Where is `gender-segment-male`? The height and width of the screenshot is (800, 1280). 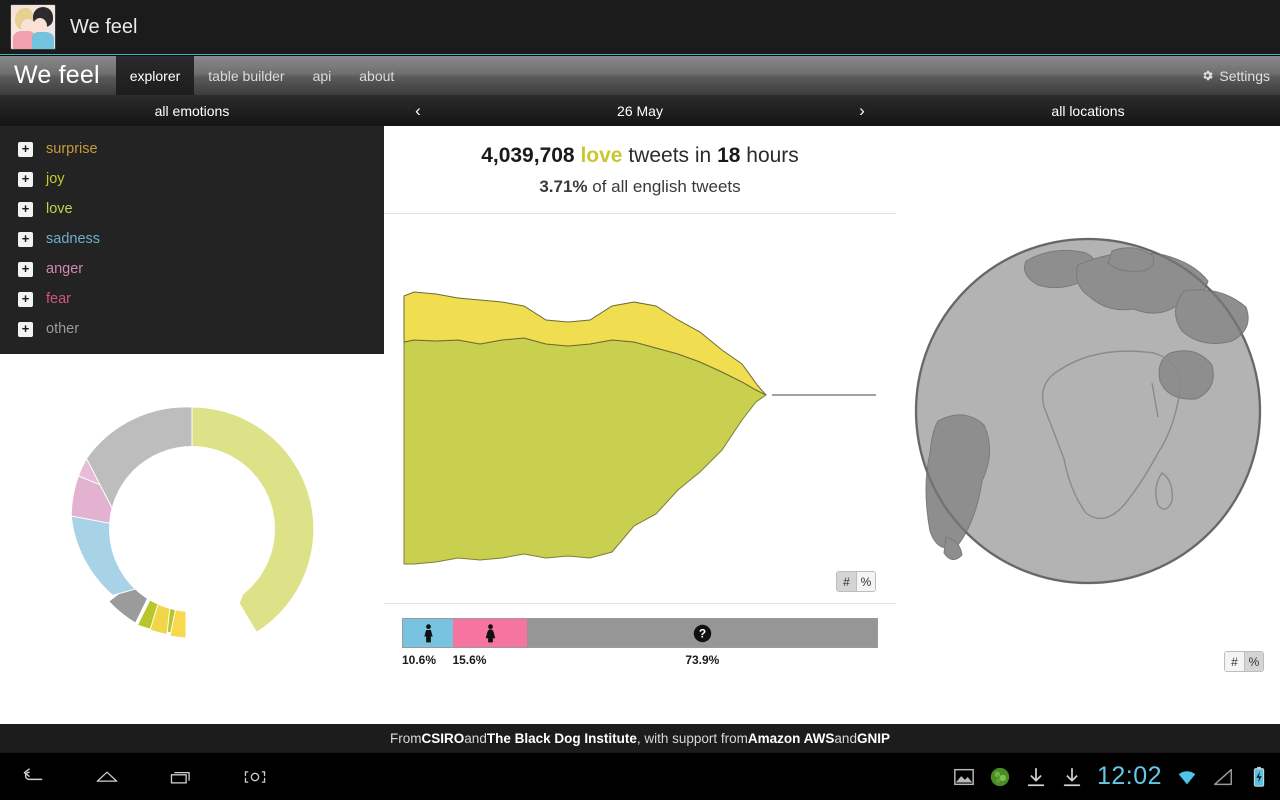 gender-segment-male is located at coordinates (428, 633).